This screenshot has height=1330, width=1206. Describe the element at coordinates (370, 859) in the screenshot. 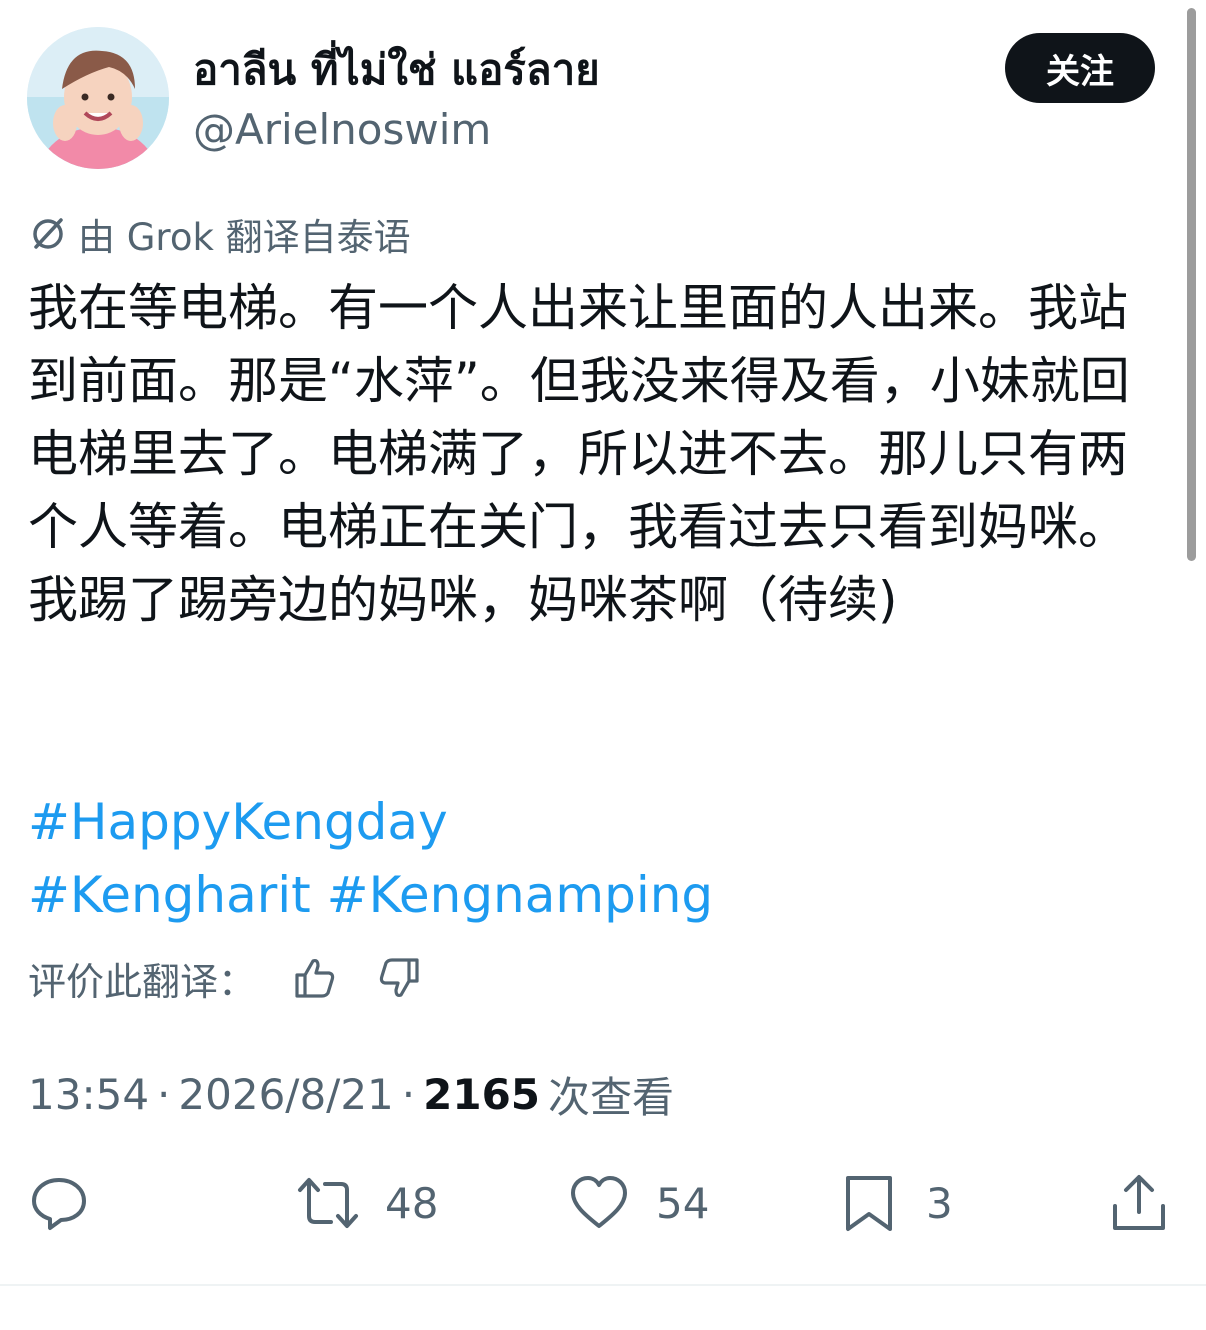

I see `hashtags: #HappyKengday #Kengharit #Kengnamping` at that location.